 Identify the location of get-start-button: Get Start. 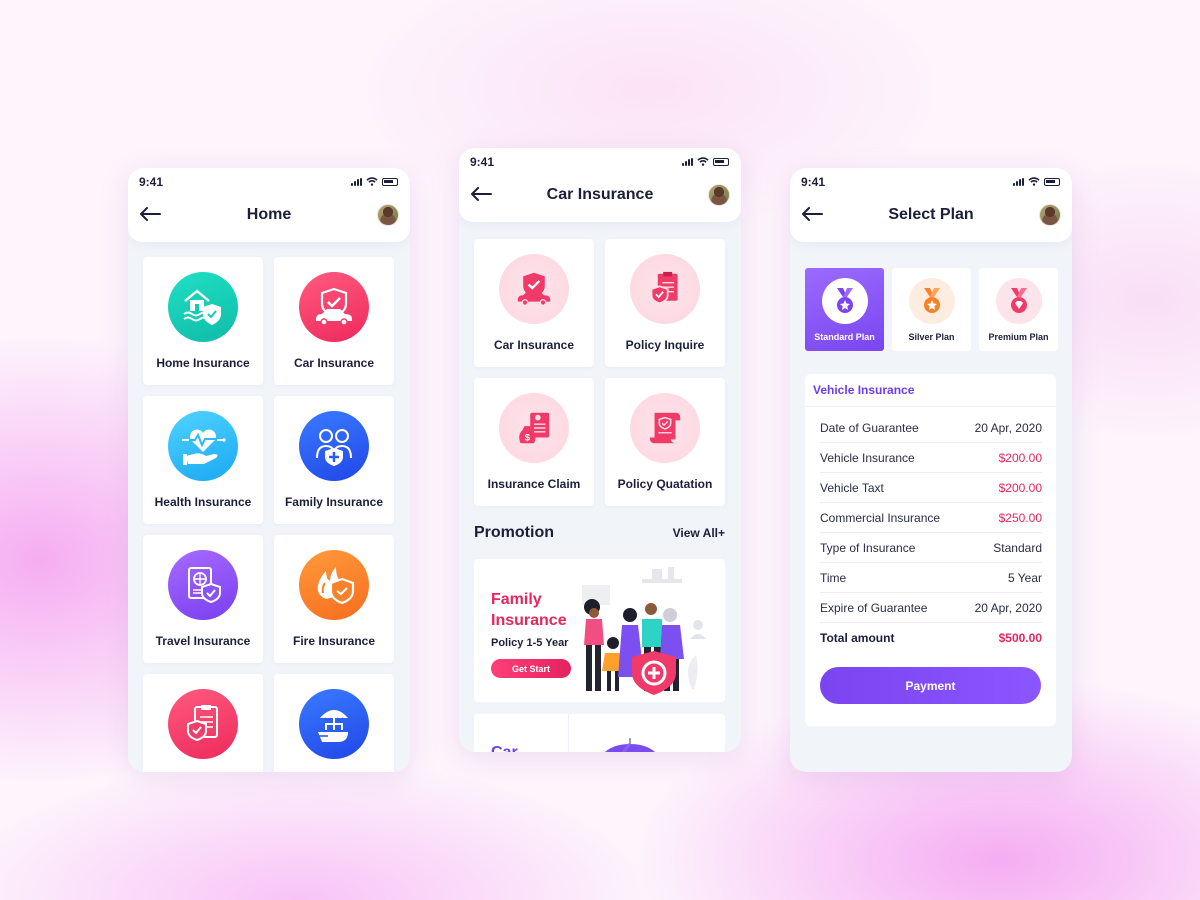
(531, 668).